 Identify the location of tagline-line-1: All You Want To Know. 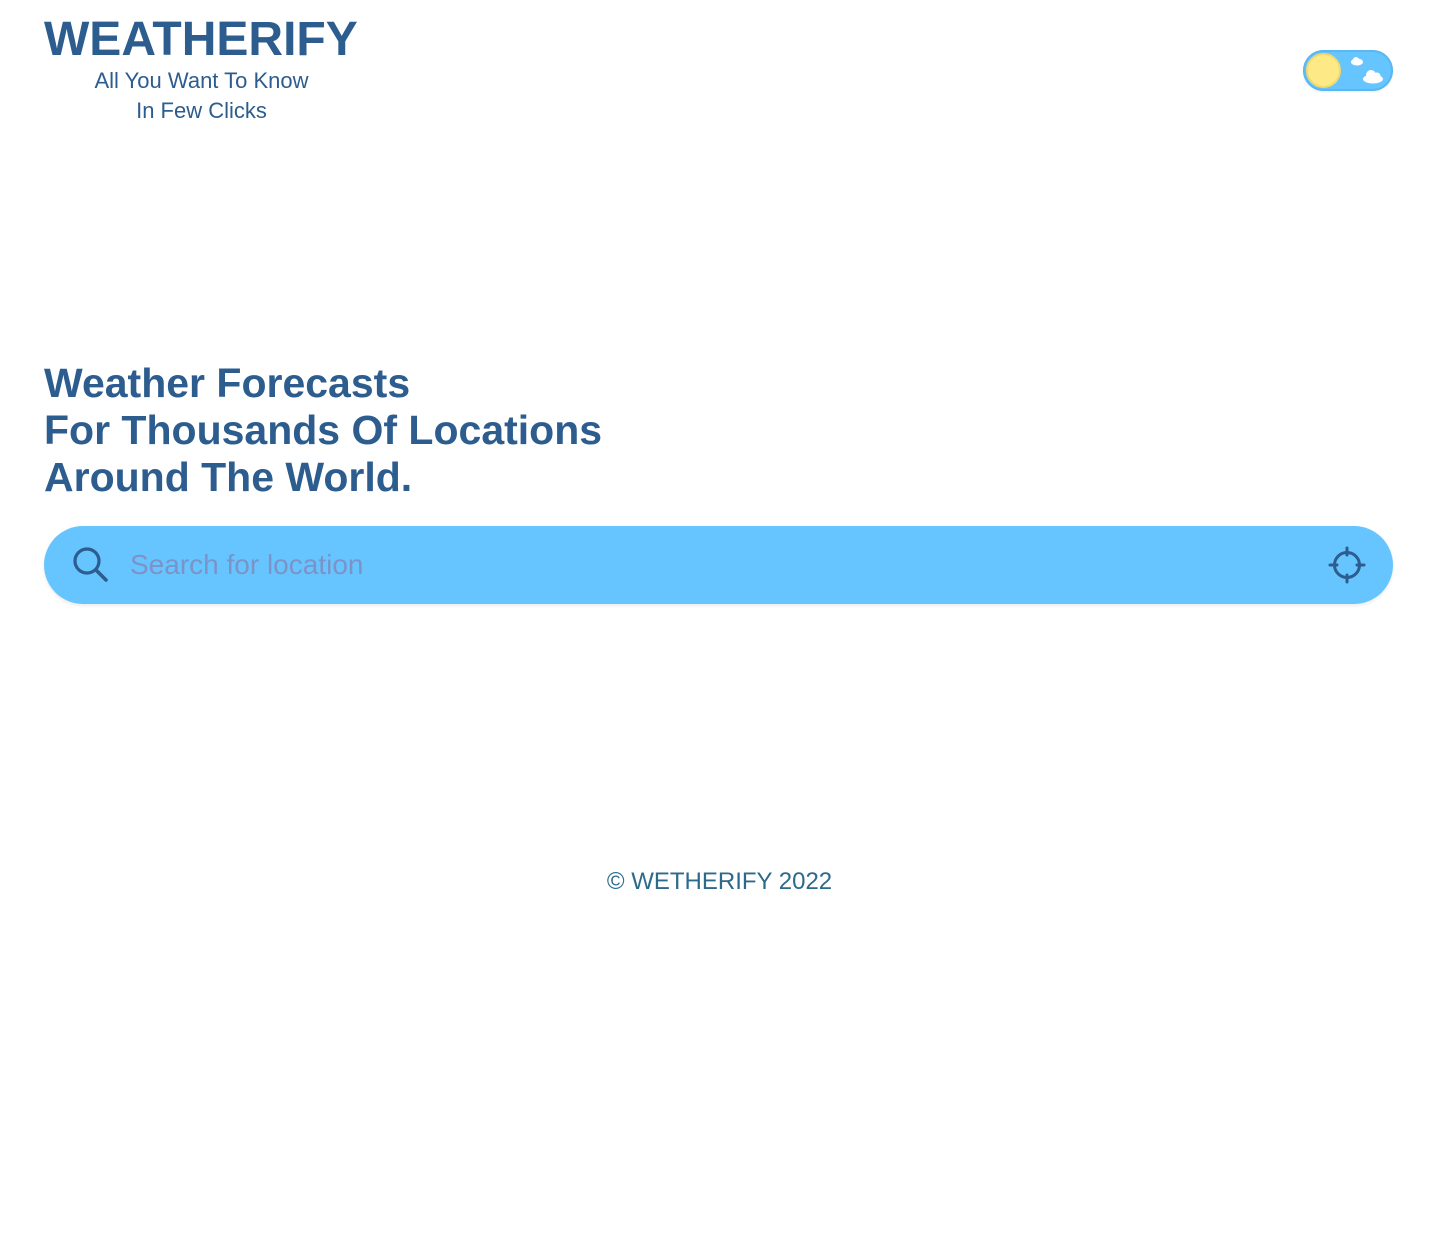
(201, 80).